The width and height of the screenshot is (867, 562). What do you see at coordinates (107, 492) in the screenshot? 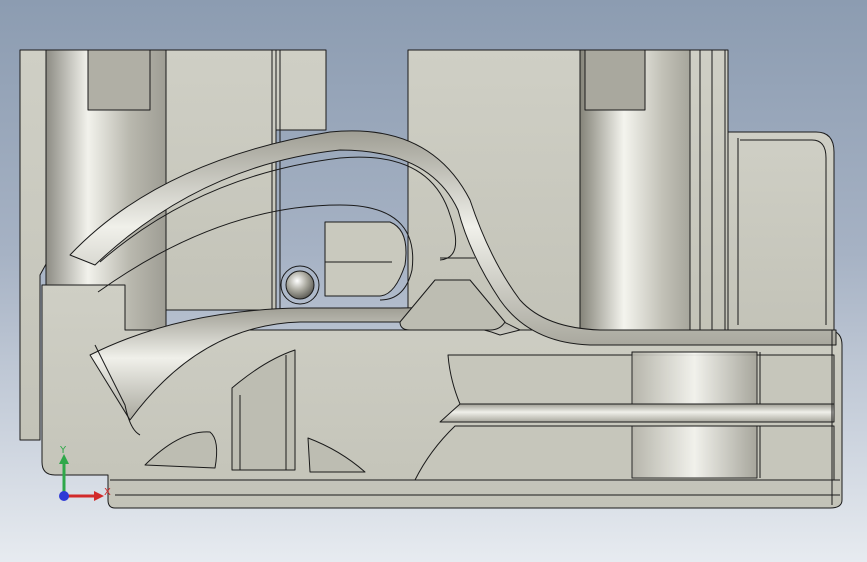
I see `x-axis-label: X` at bounding box center [107, 492].